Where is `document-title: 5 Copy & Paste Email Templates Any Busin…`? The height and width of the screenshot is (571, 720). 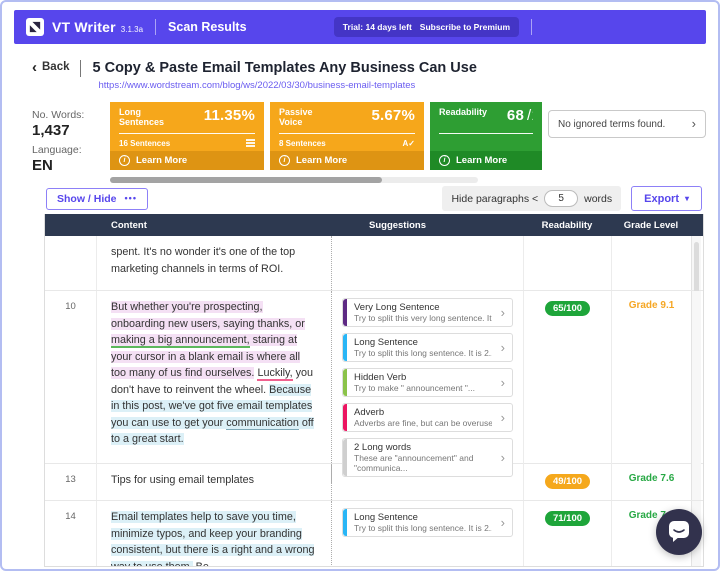 document-title: 5 Copy & Paste Email Templates Any Busin… is located at coordinates (284, 68).